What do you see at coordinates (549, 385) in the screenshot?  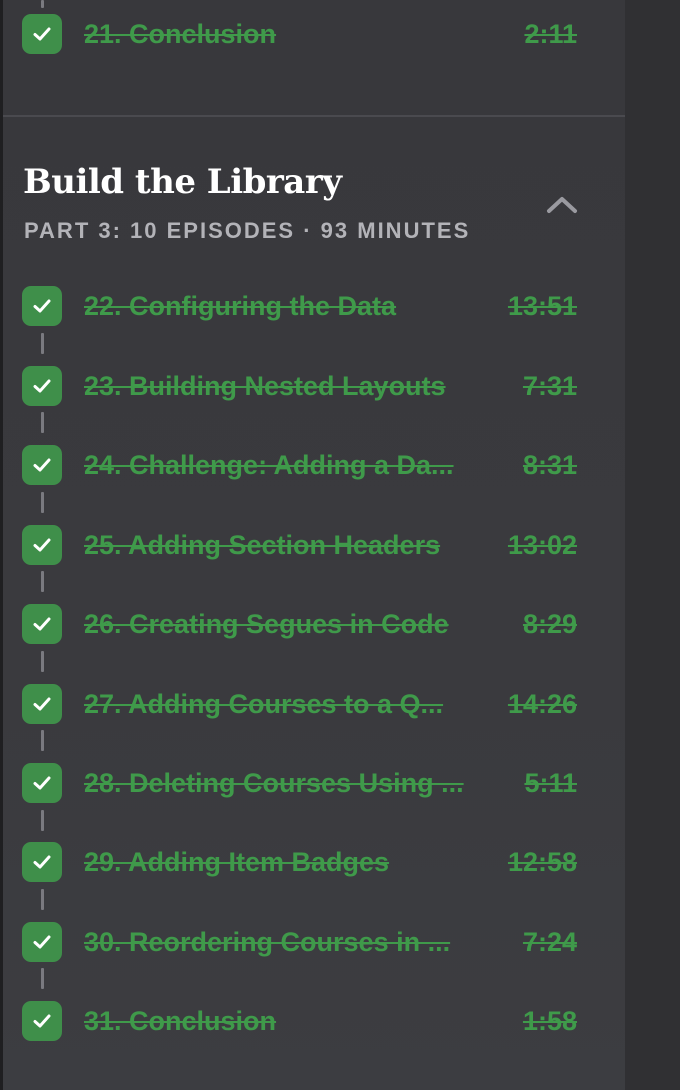 I see `episode-duration: 7:31` at bounding box center [549, 385].